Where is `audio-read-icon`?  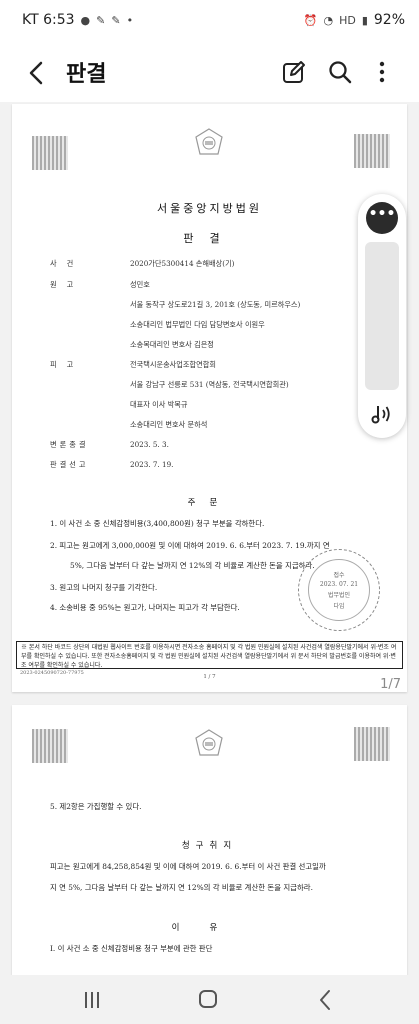
audio-read-icon is located at coordinates (380, 415).